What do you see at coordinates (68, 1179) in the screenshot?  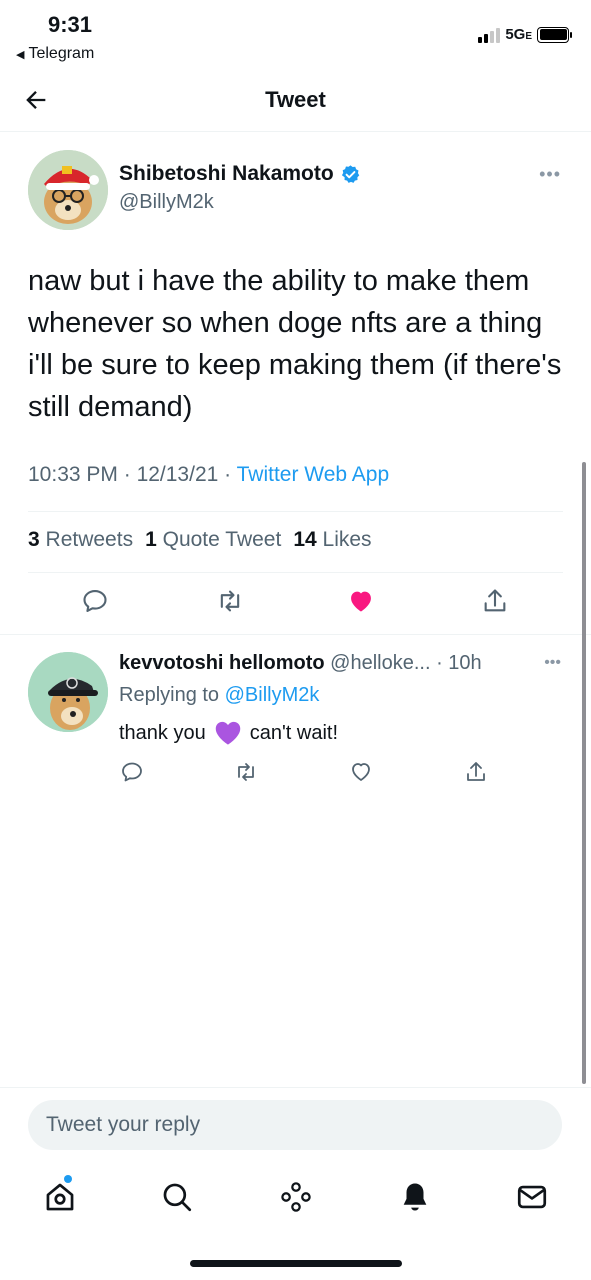 I see `notification-dot` at bounding box center [68, 1179].